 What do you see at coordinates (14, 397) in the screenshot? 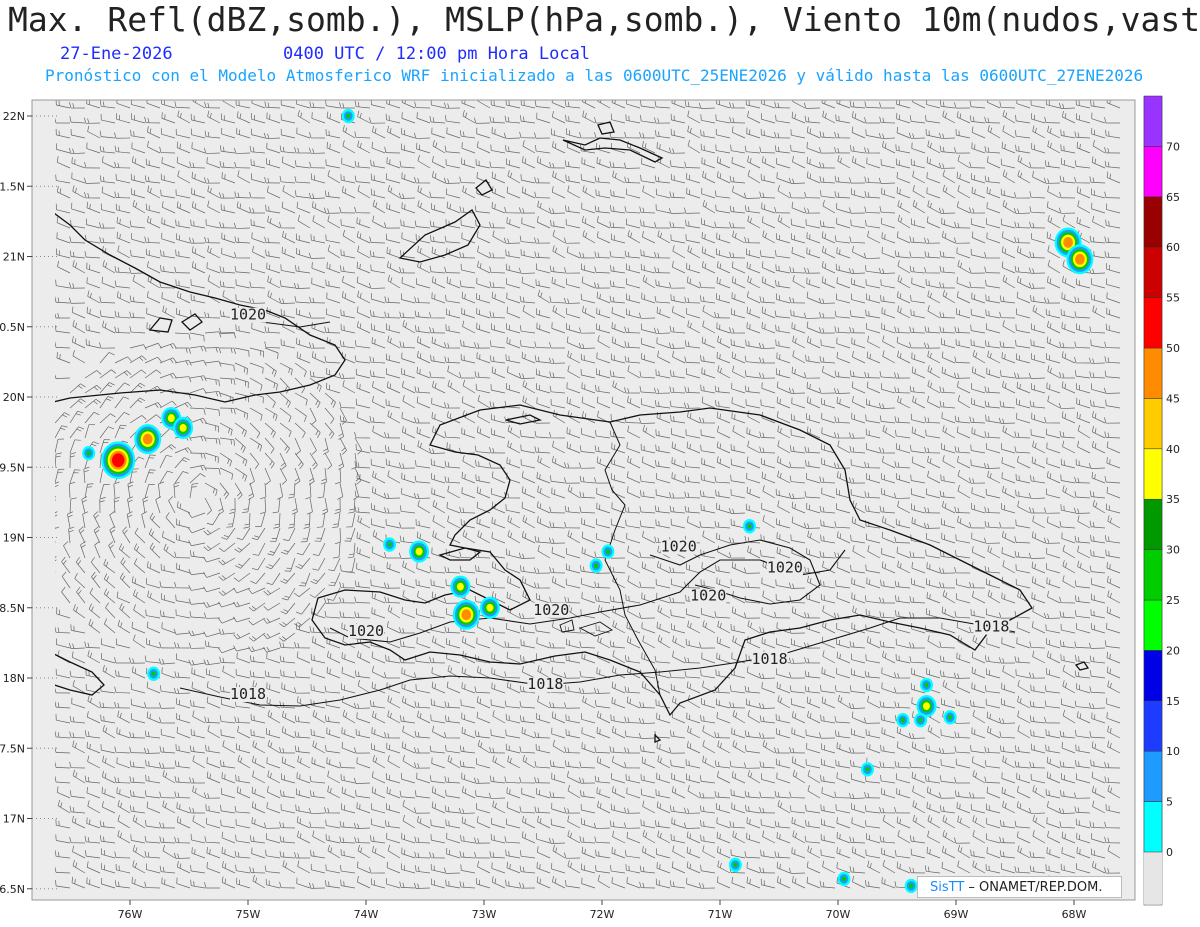
I see `lat-label: 20N` at bounding box center [14, 397].